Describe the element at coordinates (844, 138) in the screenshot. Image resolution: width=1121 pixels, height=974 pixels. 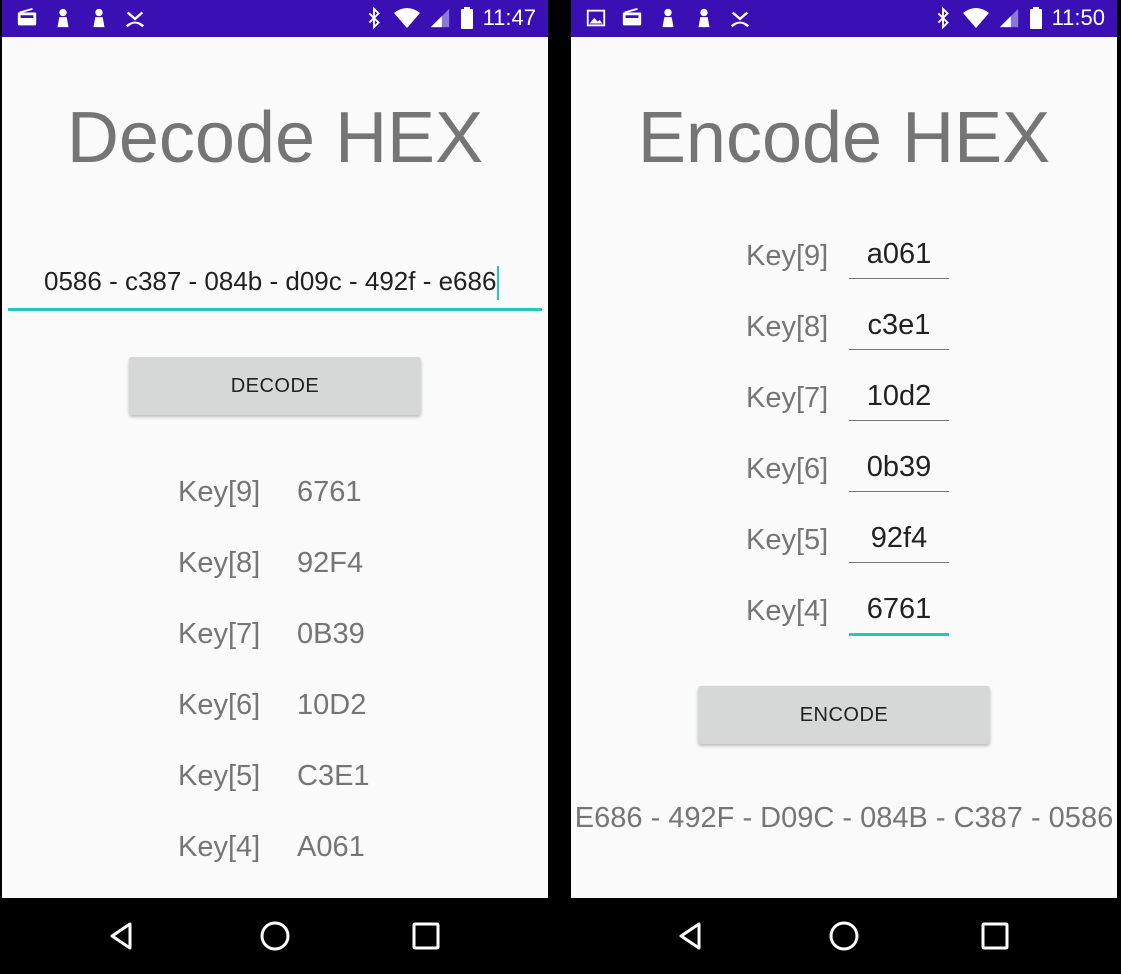
I see `page-title: Encode HEX` at that location.